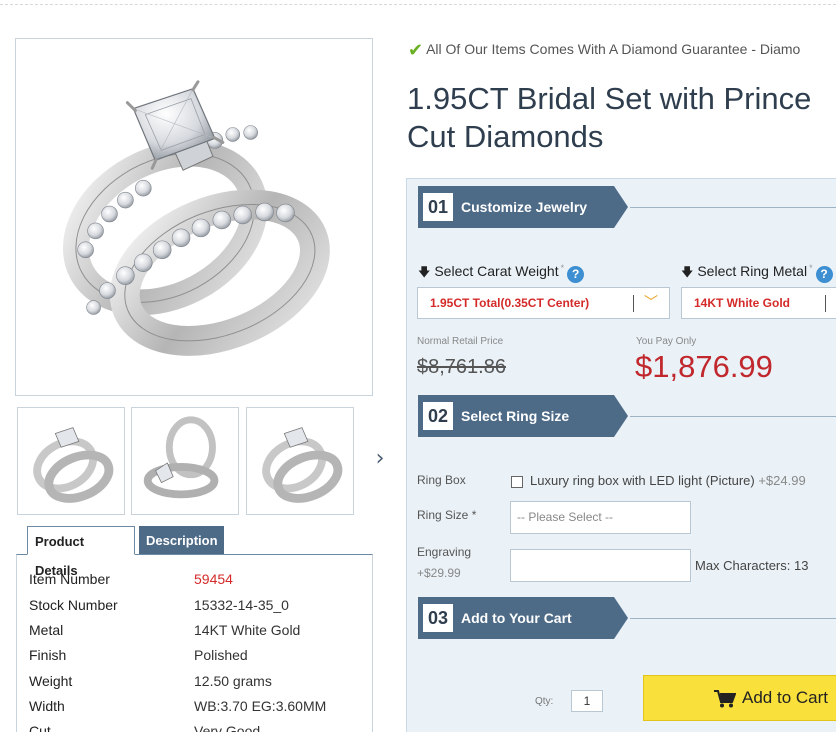 The image size is (836, 732). Describe the element at coordinates (666, 341) in the screenshot. I see `pay-price-label: You Pay Only` at that location.